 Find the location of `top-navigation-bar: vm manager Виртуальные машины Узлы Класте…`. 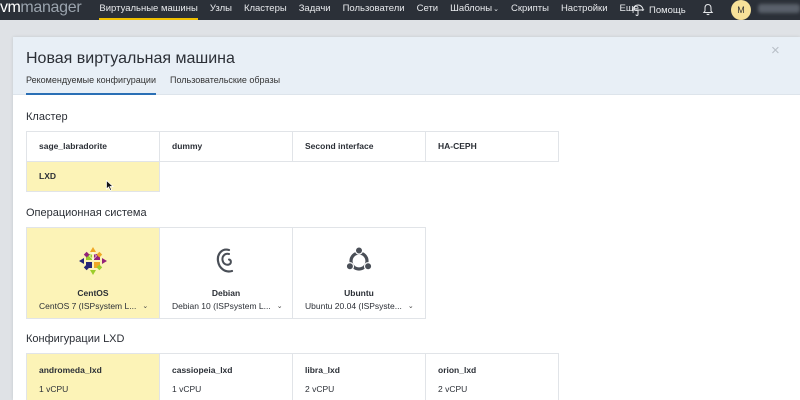

top-navigation-bar: vm manager Виртуальные машины Узлы Класте… is located at coordinates (400, 10).